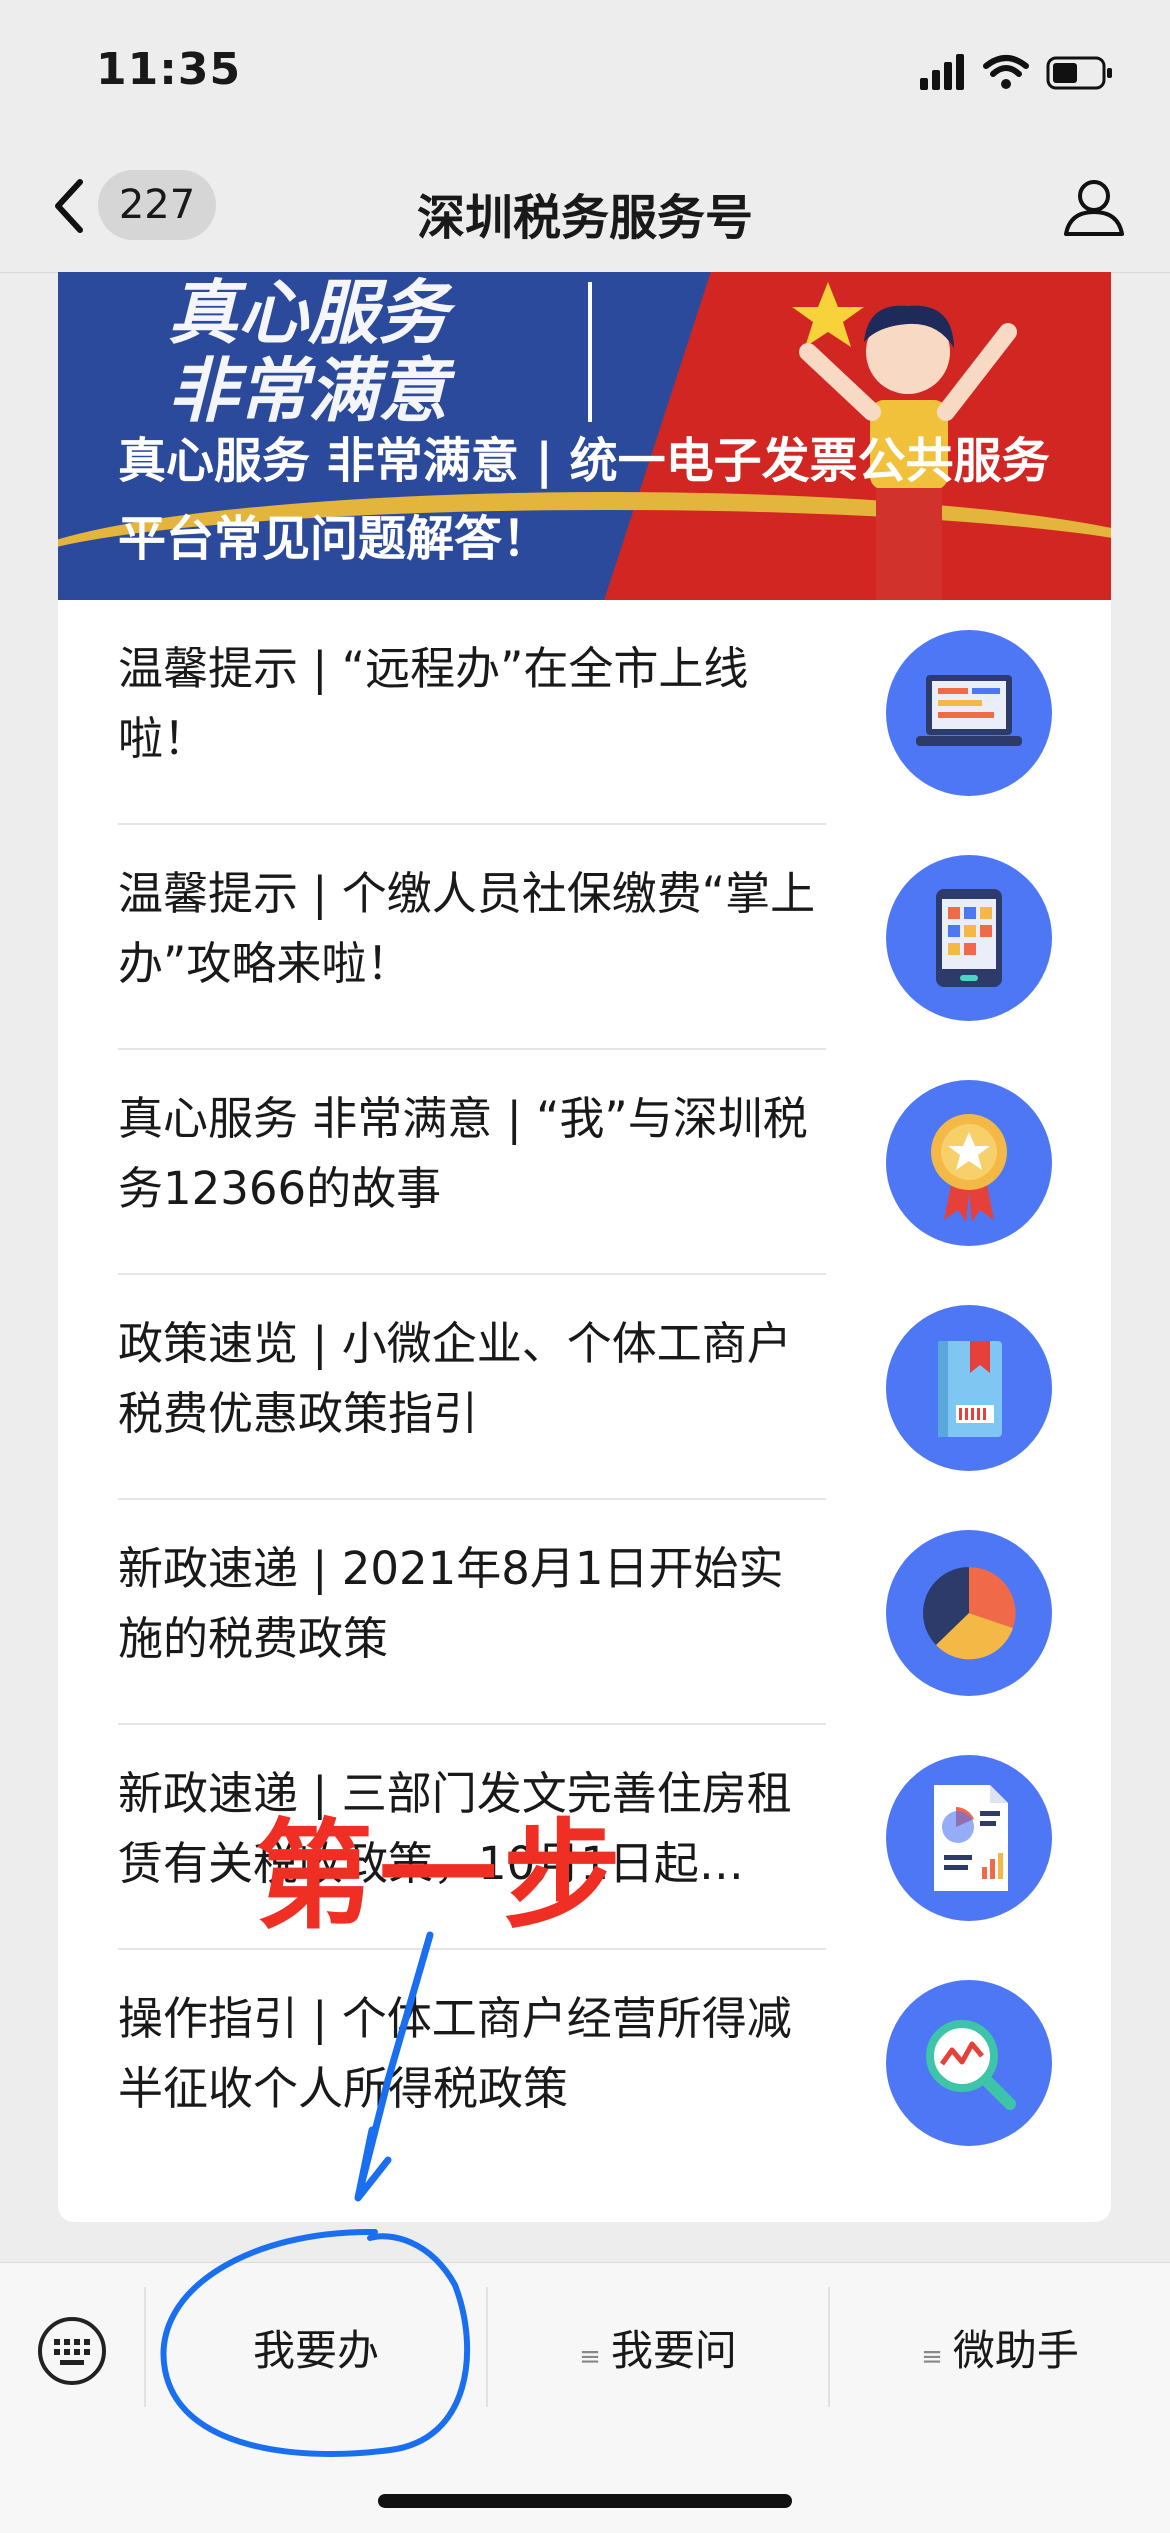 The width and height of the screenshot is (1170, 2533). I want to click on book-icon, so click(969, 1388).